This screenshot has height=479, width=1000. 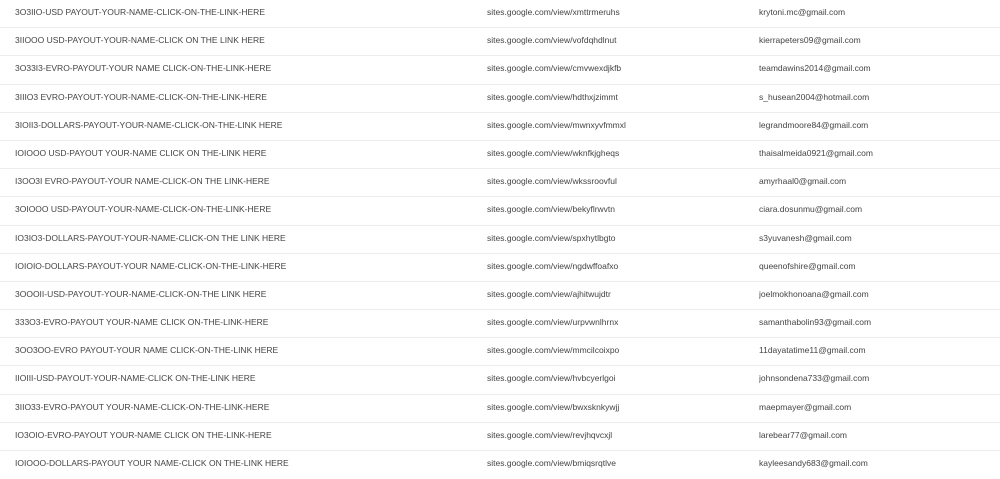 I want to click on row-email: teamdawins2014@gmail.com, so click(x=815, y=68).